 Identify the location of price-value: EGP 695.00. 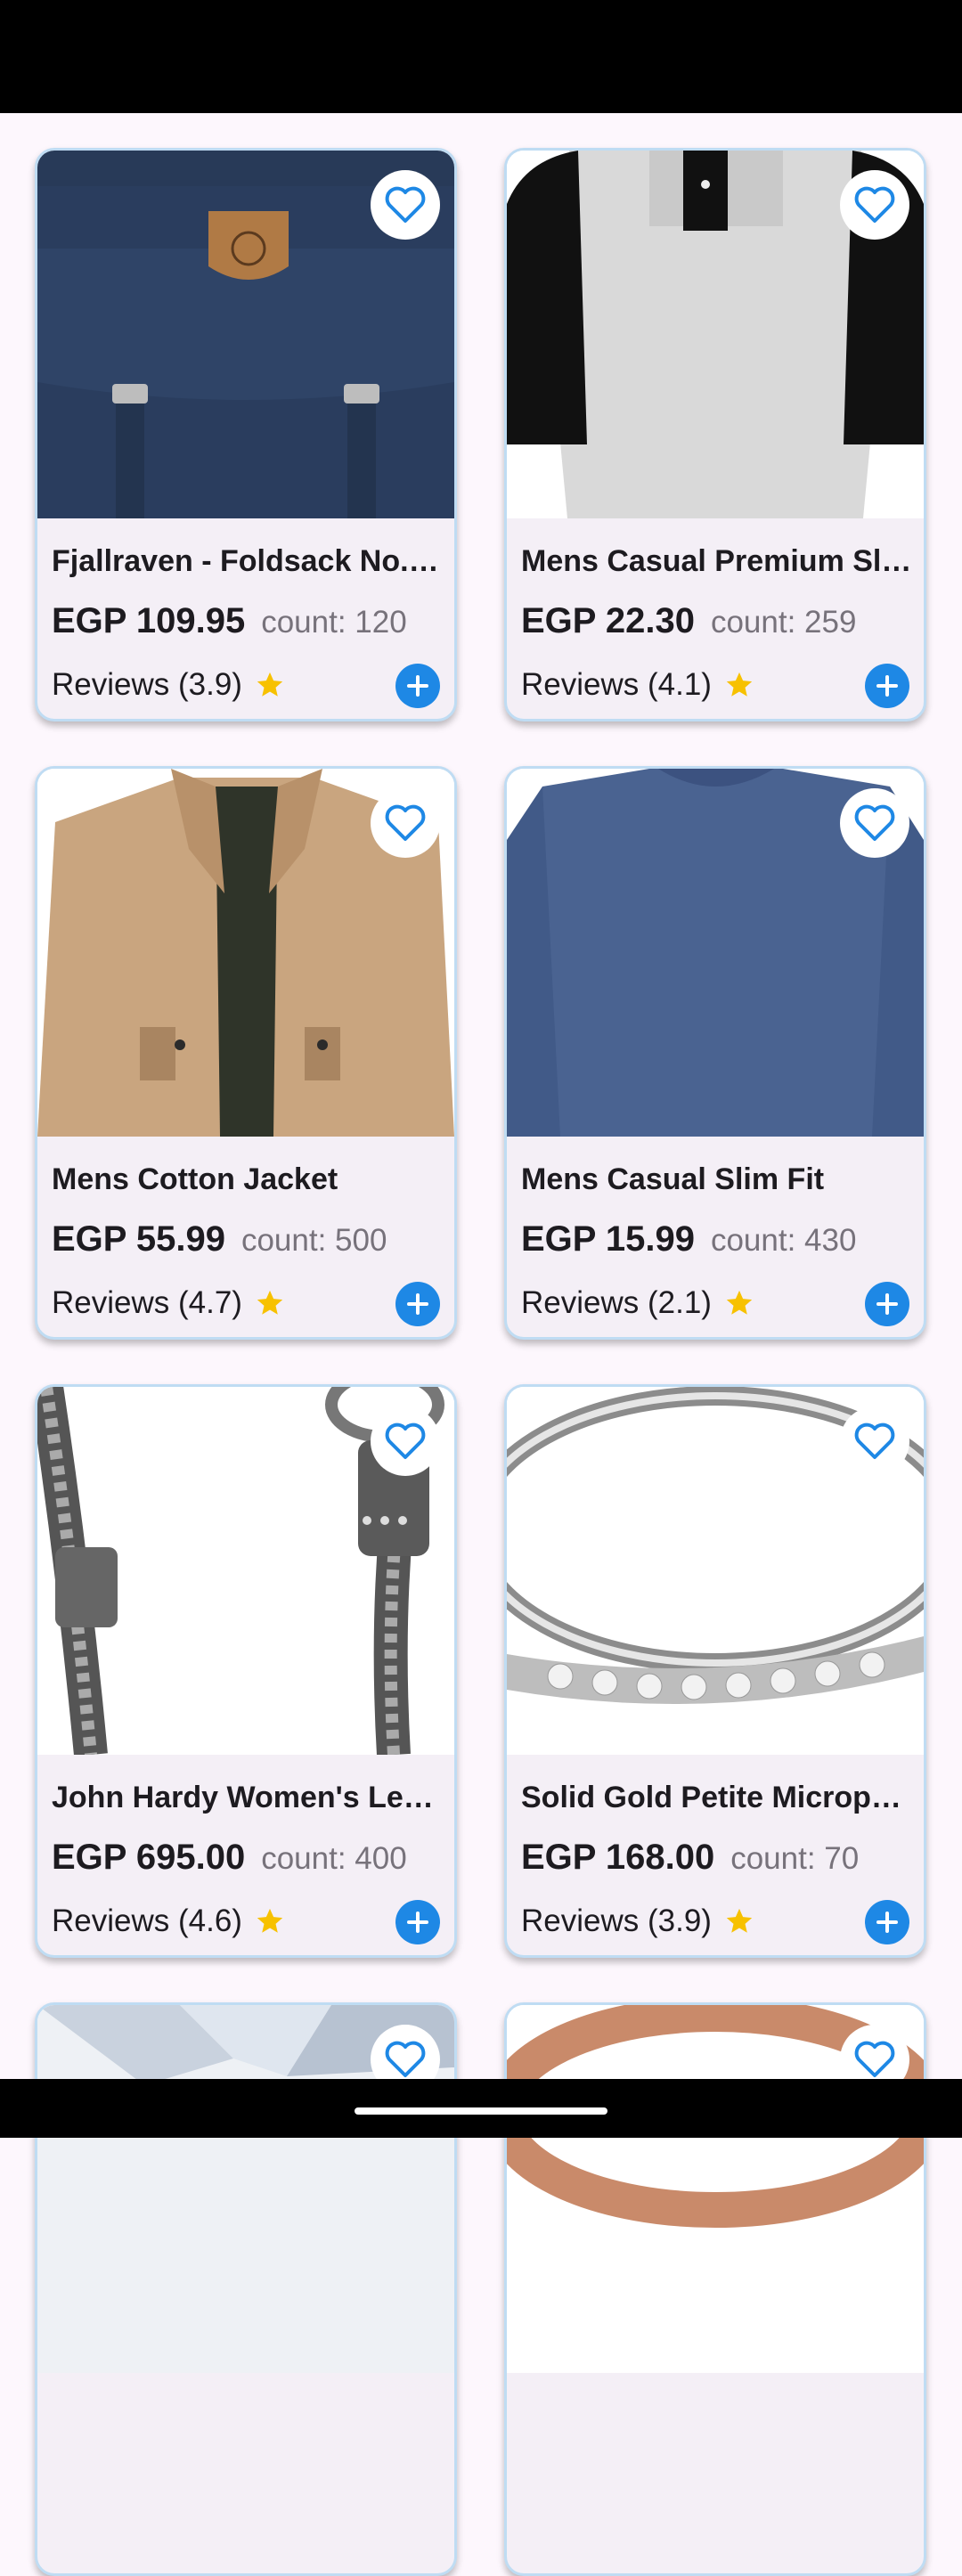
(149, 1858).